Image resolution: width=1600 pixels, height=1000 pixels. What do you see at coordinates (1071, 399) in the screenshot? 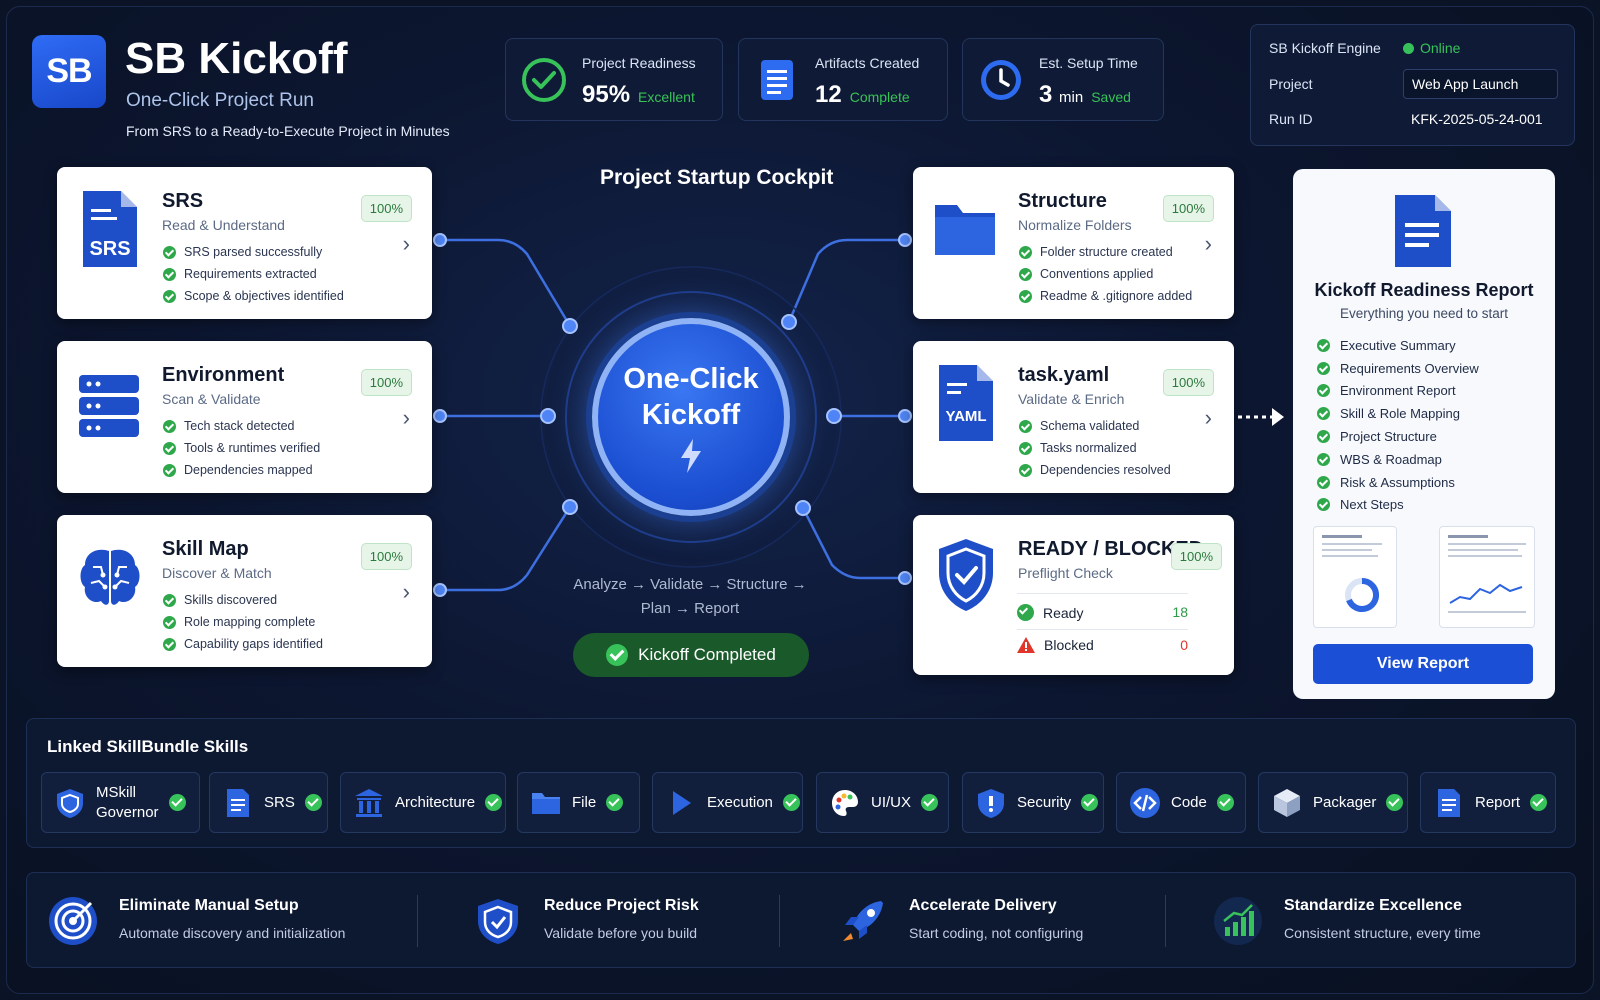
I see `step-subtitle: Validate & Enrich` at bounding box center [1071, 399].